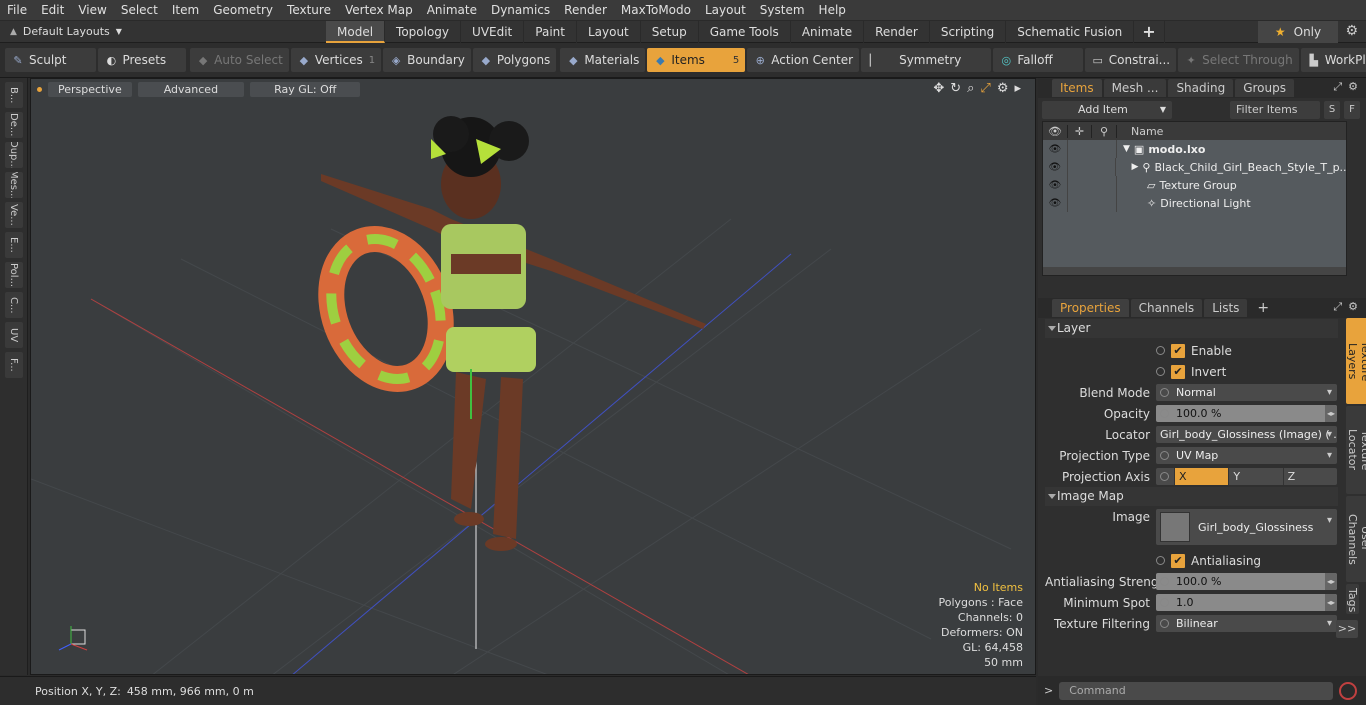  What do you see at coordinates (1125, 149) in the screenshot?
I see `expand-triangle-icon: ▼` at bounding box center [1125, 149].